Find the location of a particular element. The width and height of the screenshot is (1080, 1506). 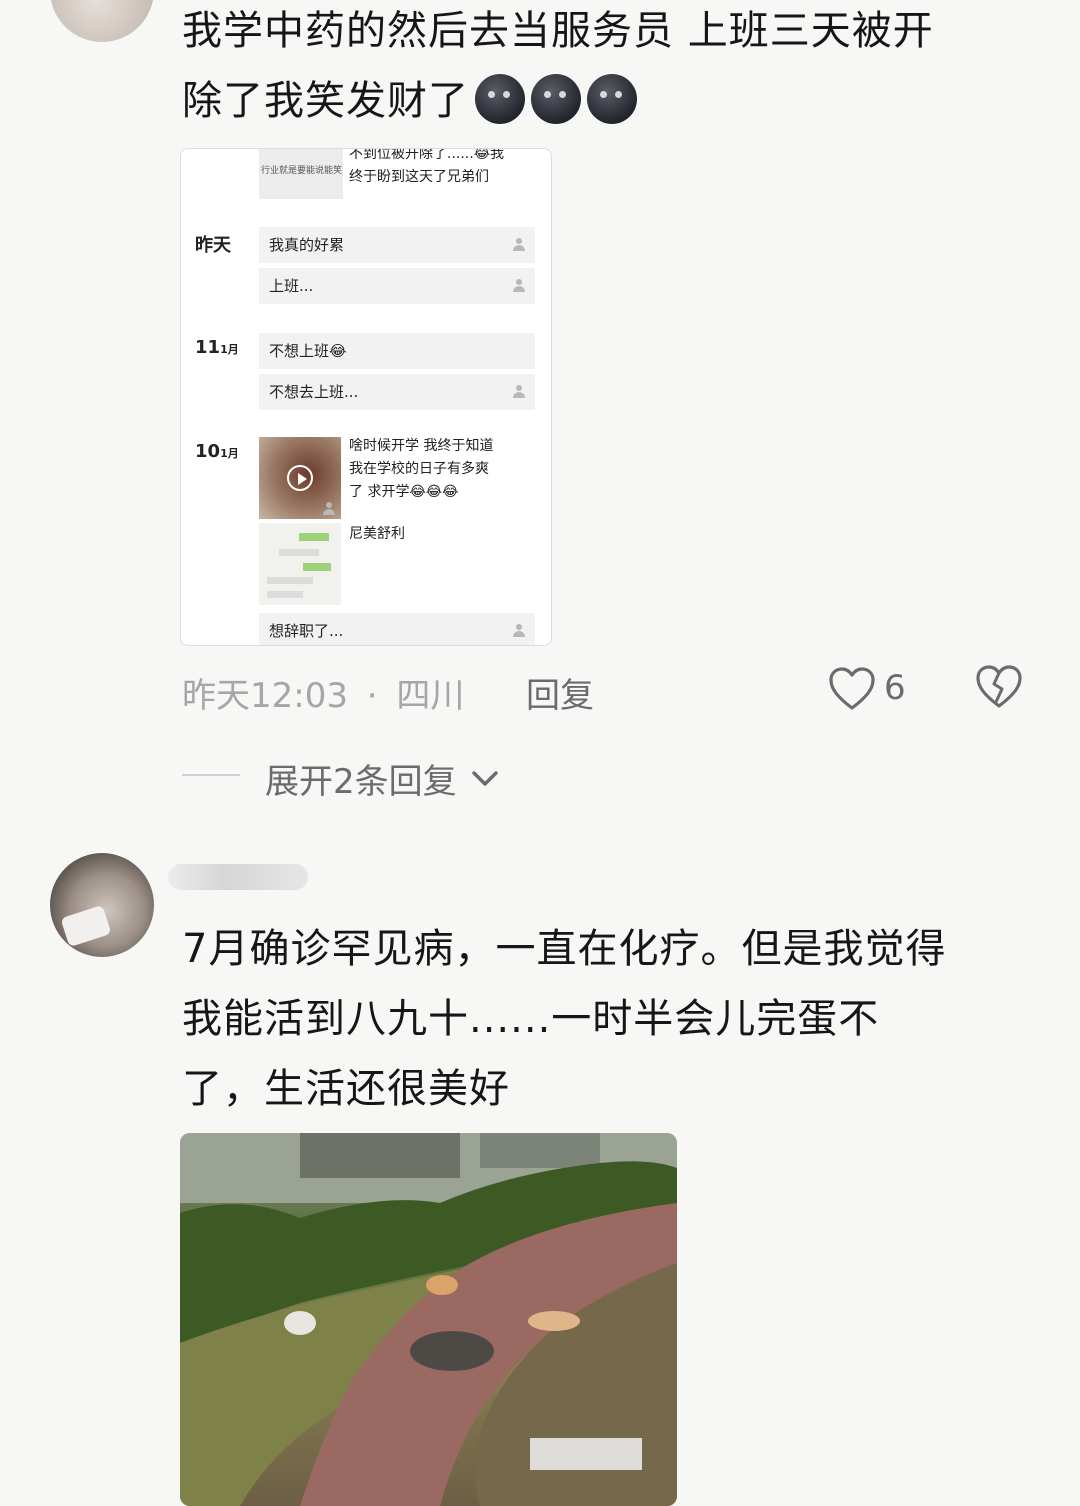

photo-content is located at coordinates (428, 1319).